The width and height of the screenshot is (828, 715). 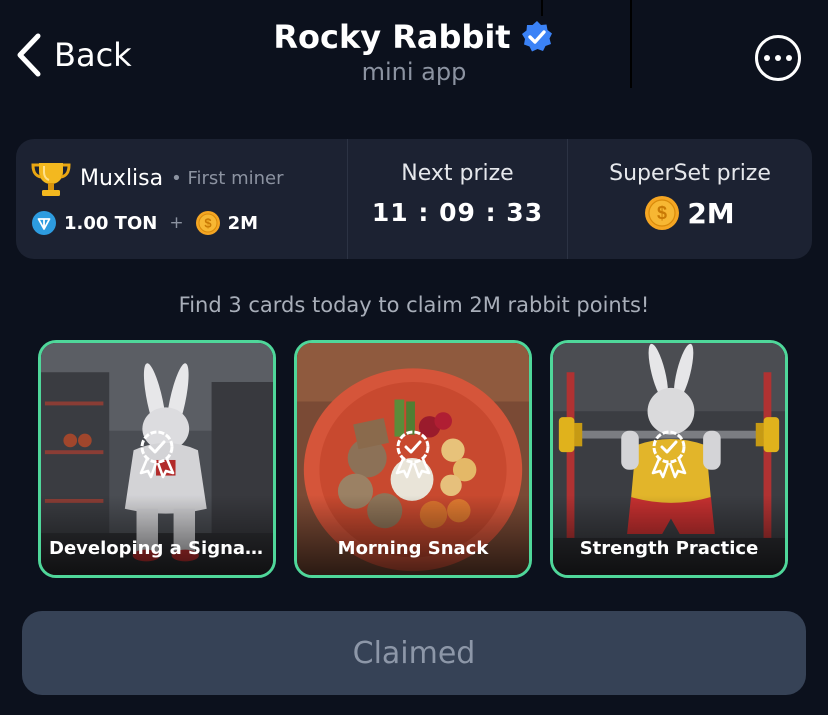 I want to click on next-prize-countdown: 11 : 09 : 33, so click(x=457, y=212).